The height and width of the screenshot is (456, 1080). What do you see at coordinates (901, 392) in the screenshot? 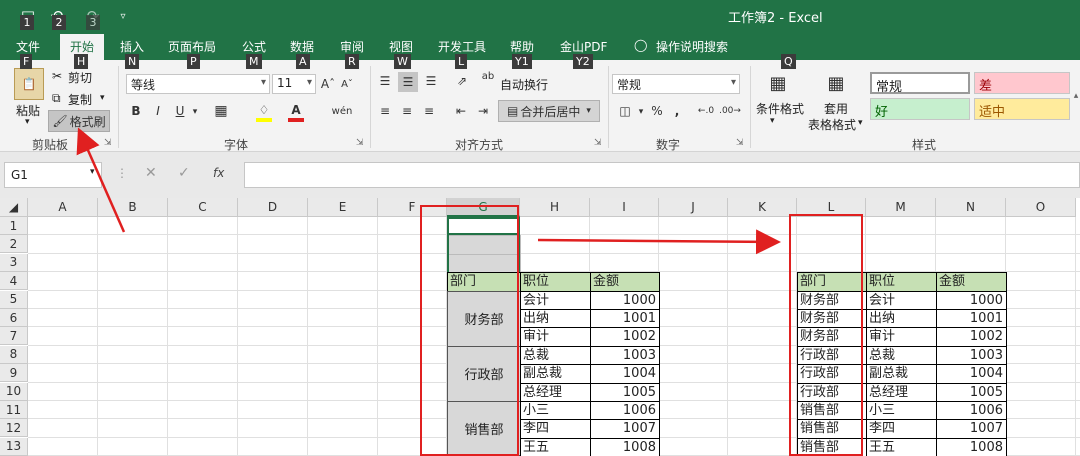
I see `right-position-cell: 总经理` at bounding box center [901, 392].